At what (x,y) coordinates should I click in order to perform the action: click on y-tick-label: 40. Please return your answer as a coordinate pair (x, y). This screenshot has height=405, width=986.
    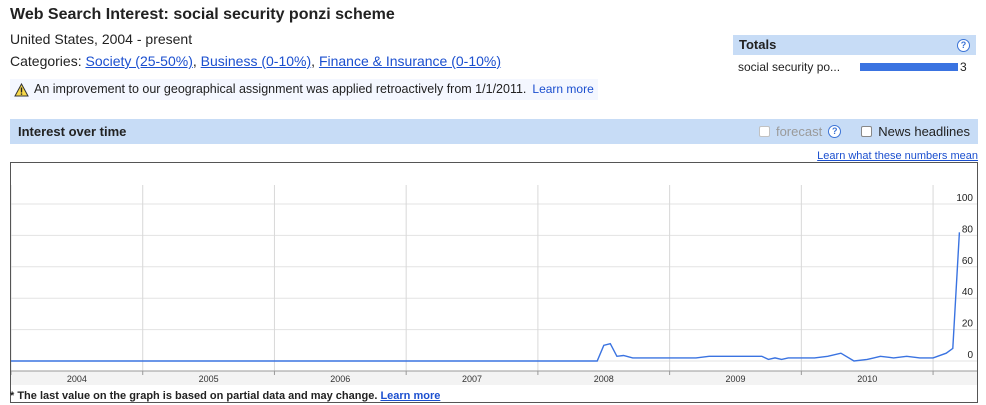
    Looking at the image, I should click on (968, 292).